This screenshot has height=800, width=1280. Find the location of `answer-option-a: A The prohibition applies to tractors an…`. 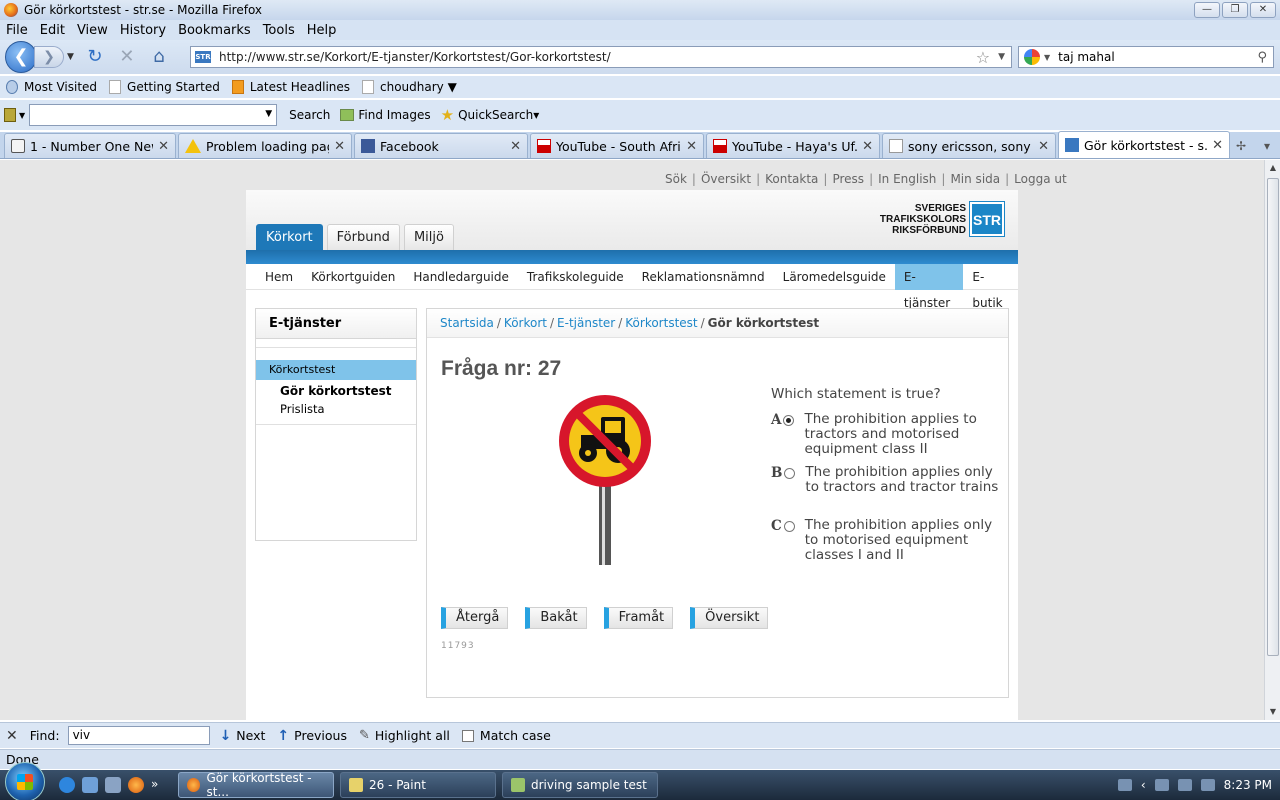

answer-option-a: A The prohibition applies to tractors an… is located at coordinates (886, 434).